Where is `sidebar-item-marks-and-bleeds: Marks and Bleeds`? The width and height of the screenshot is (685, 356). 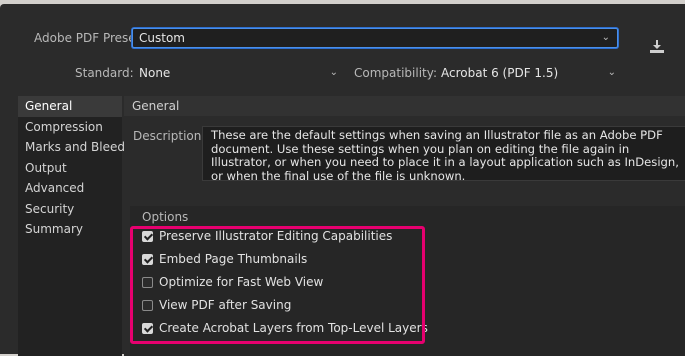 sidebar-item-marks-and-bleeds: Marks and Bleeds is located at coordinates (74, 147).